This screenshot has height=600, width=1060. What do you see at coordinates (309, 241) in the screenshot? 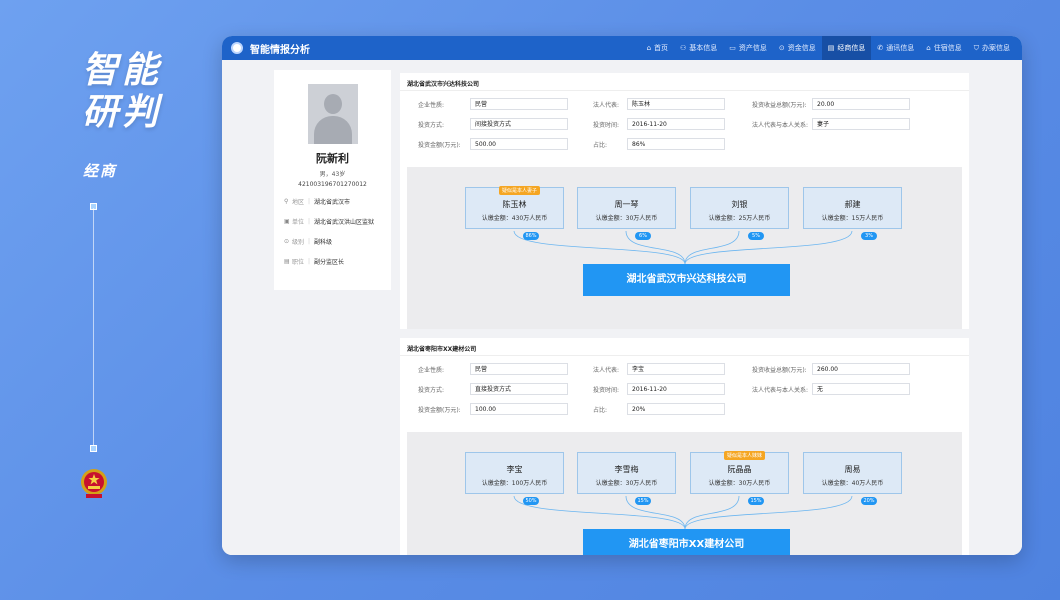
I see `profile-row-sep-2: |` at bounding box center [309, 241].